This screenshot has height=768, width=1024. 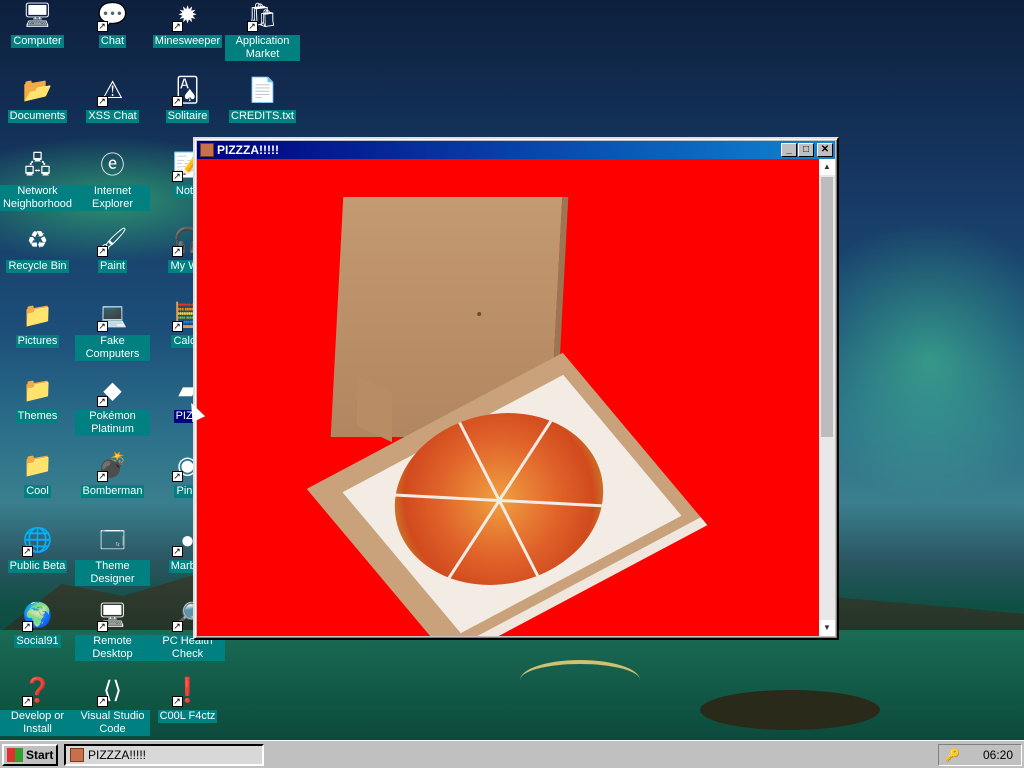 What do you see at coordinates (789, 150) in the screenshot?
I see `minimize-button: _` at bounding box center [789, 150].